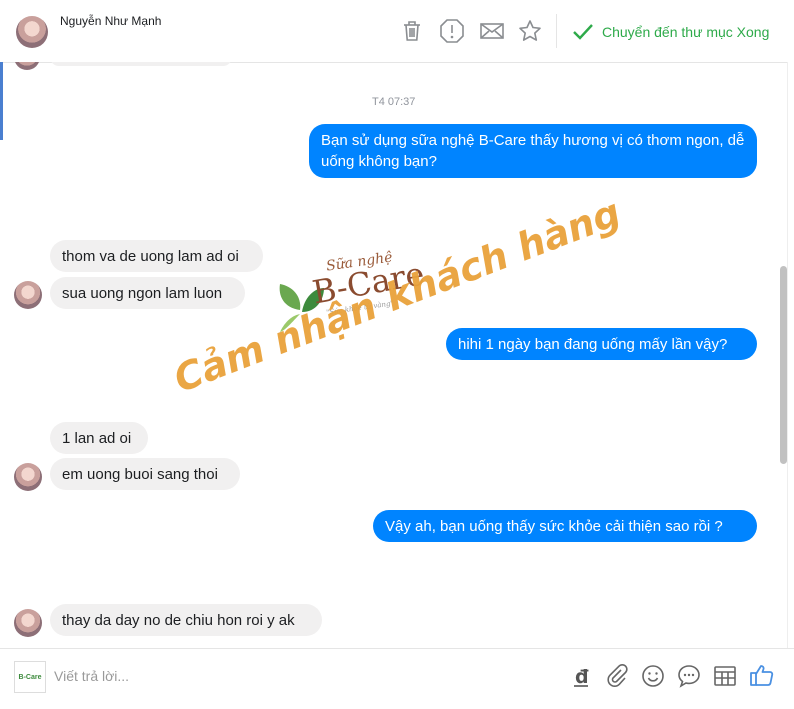 This screenshot has height=709, width=794. What do you see at coordinates (530, 31) in the screenshot?
I see `star-icon` at bounding box center [530, 31].